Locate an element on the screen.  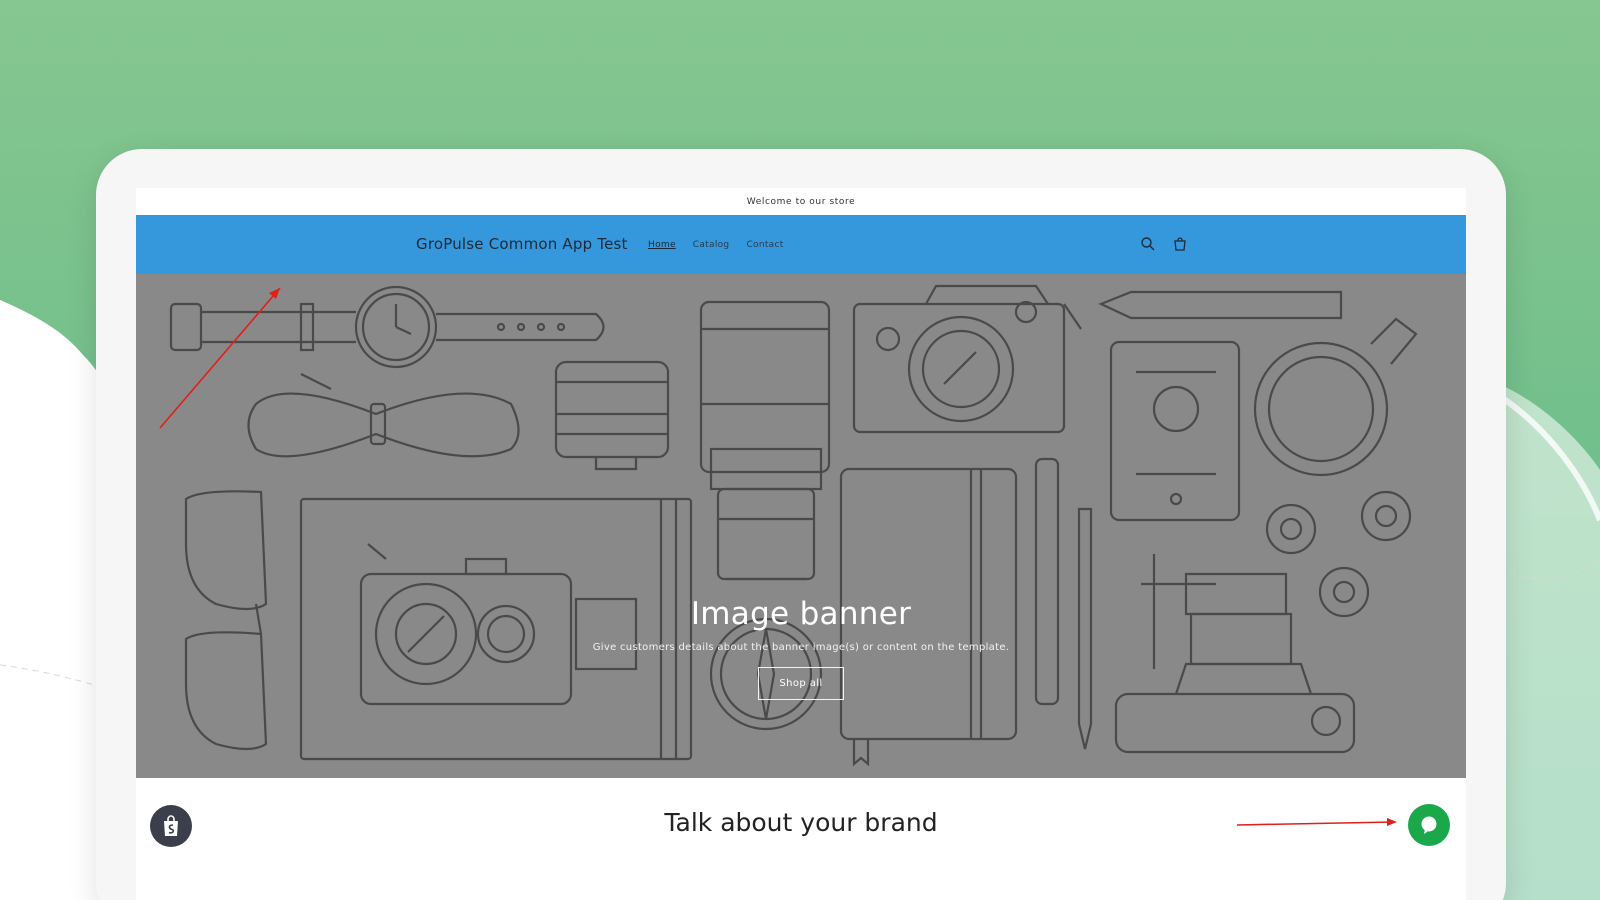
nav-contact: Contact is located at coordinates (764, 245).